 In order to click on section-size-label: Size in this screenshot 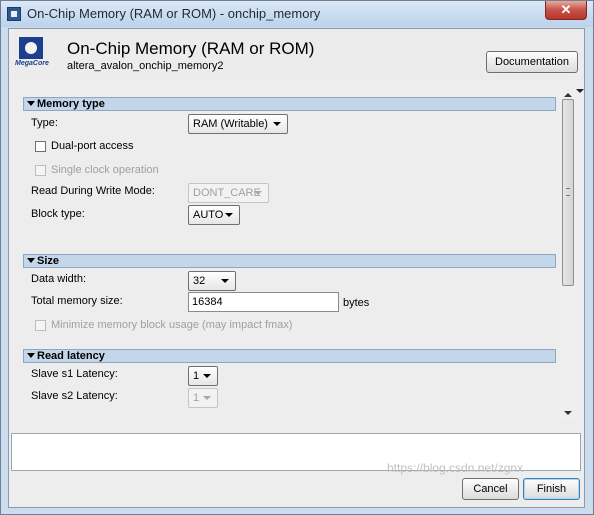, I will do `click(48, 261)`.